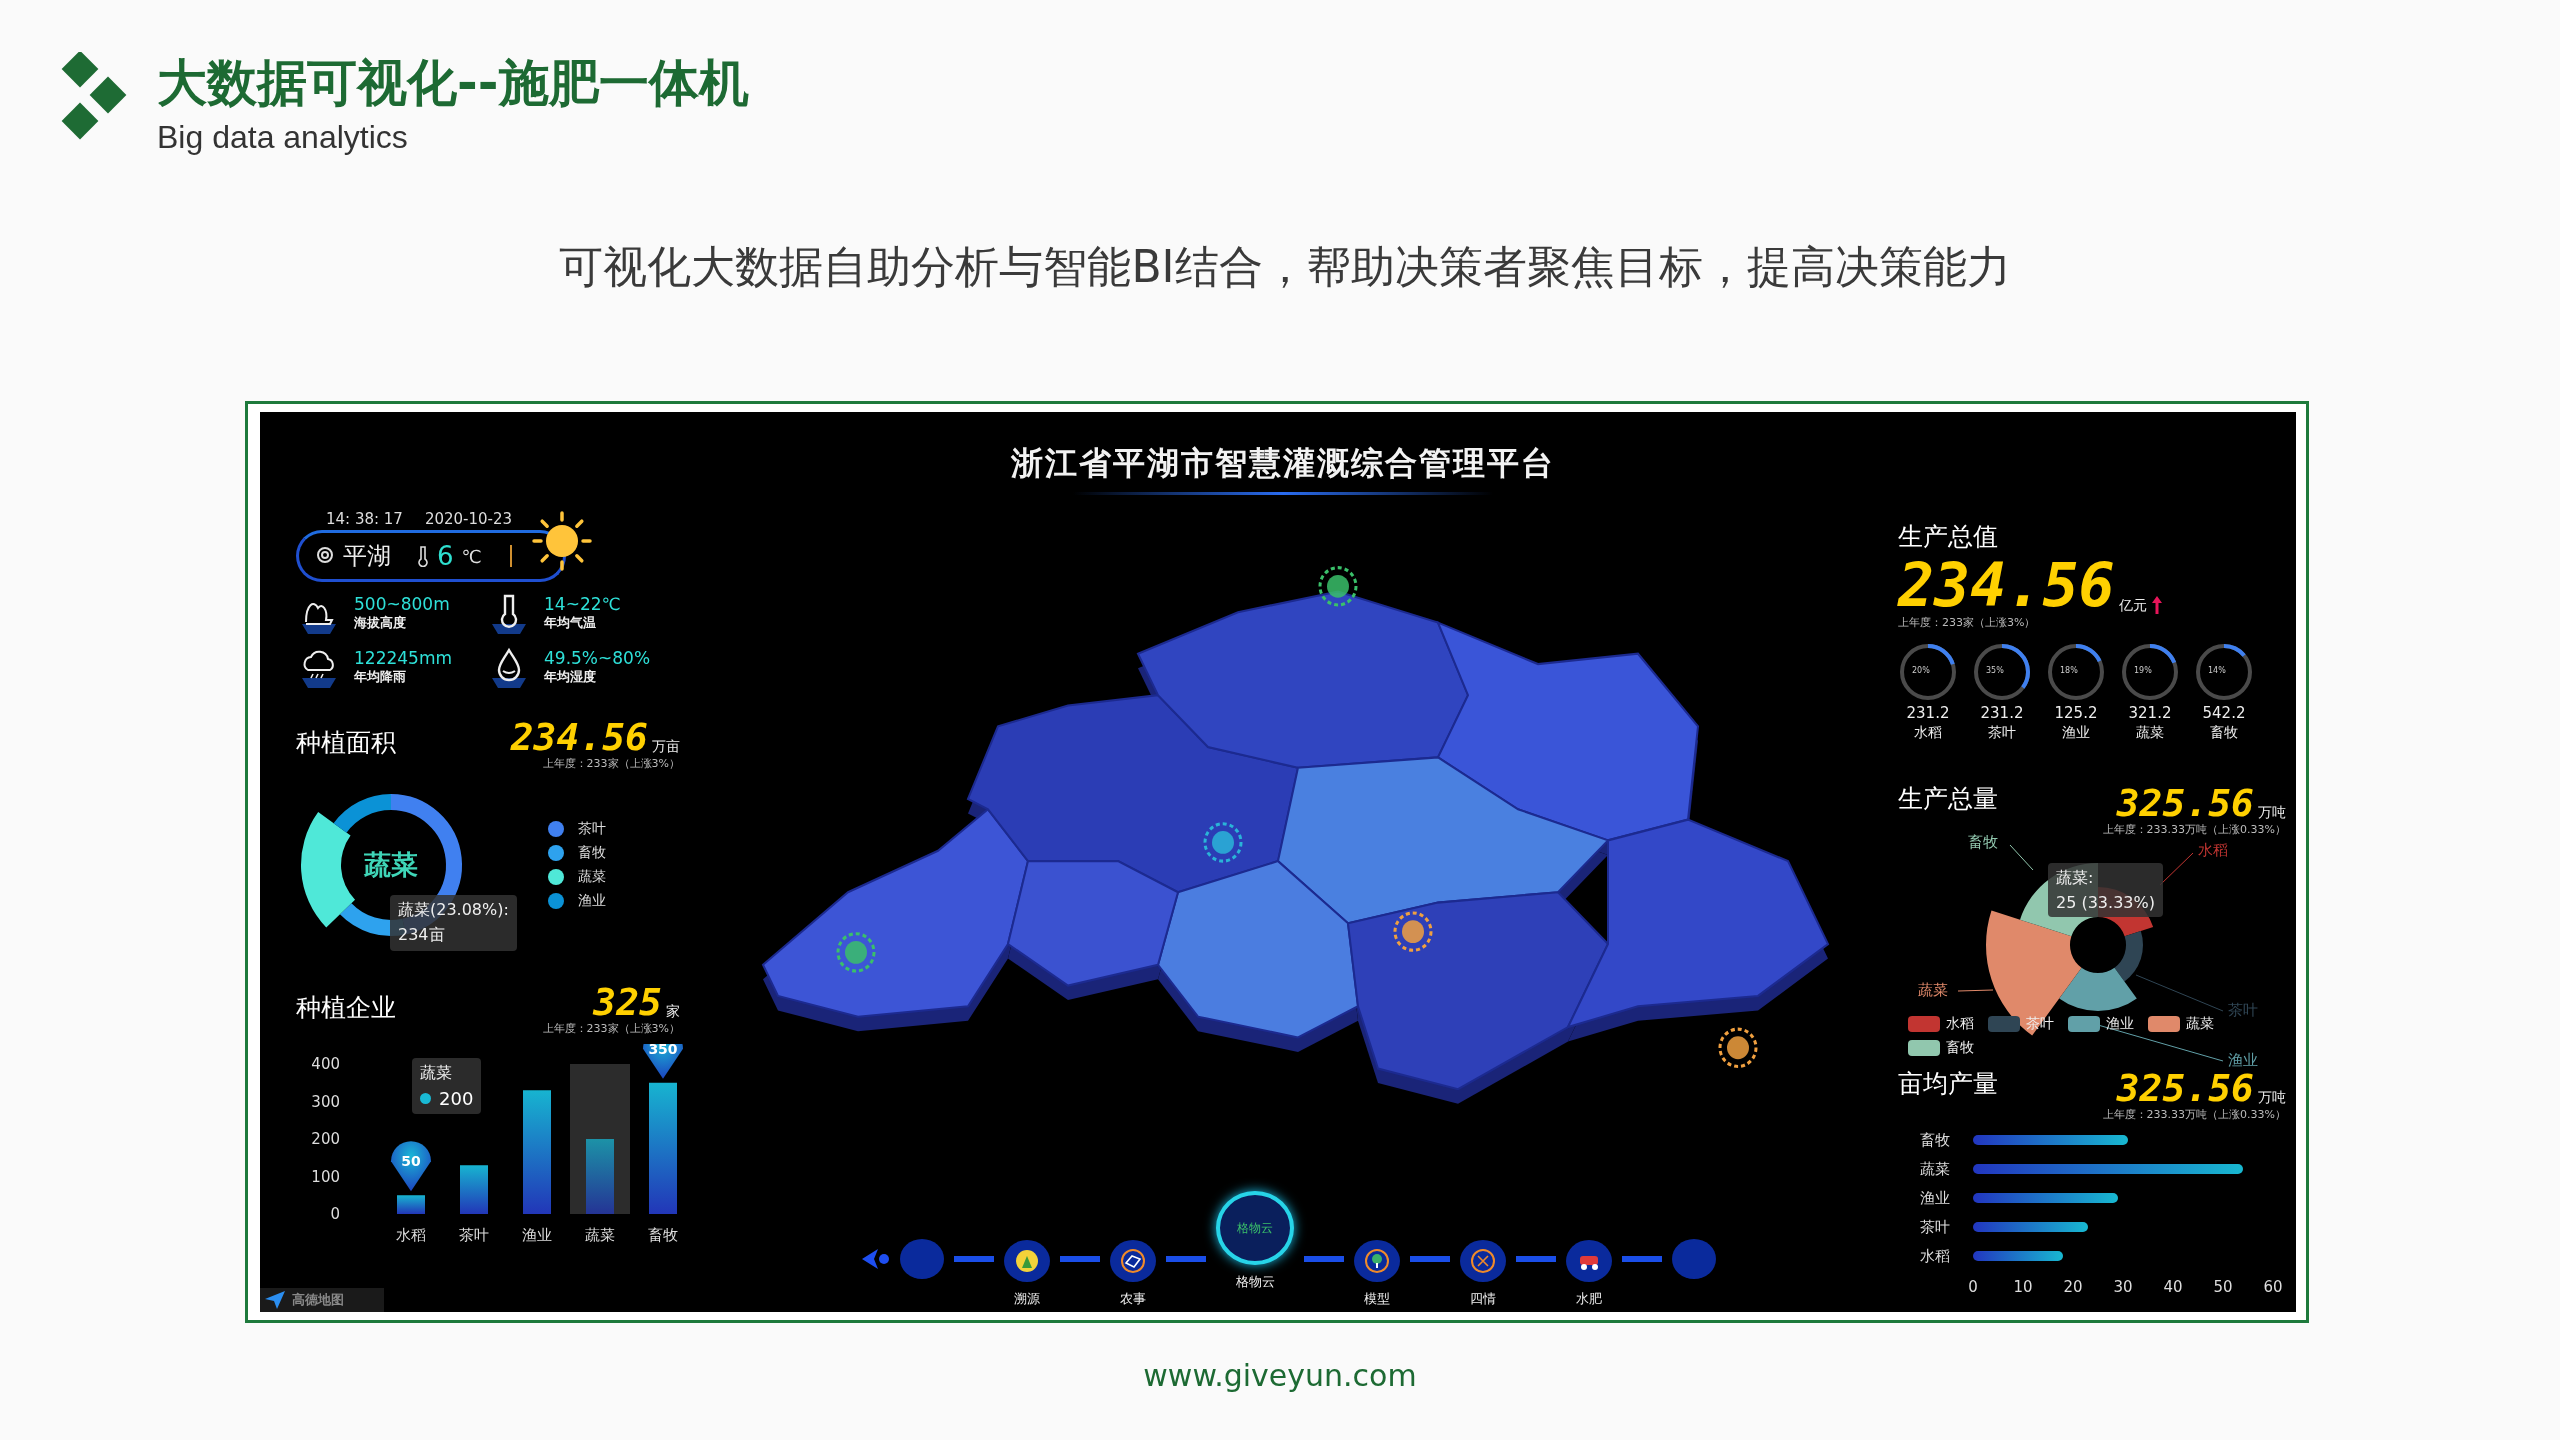 This screenshot has width=2560, height=1440. I want to click on axis-tick-label: 100, so click(325, 1176).